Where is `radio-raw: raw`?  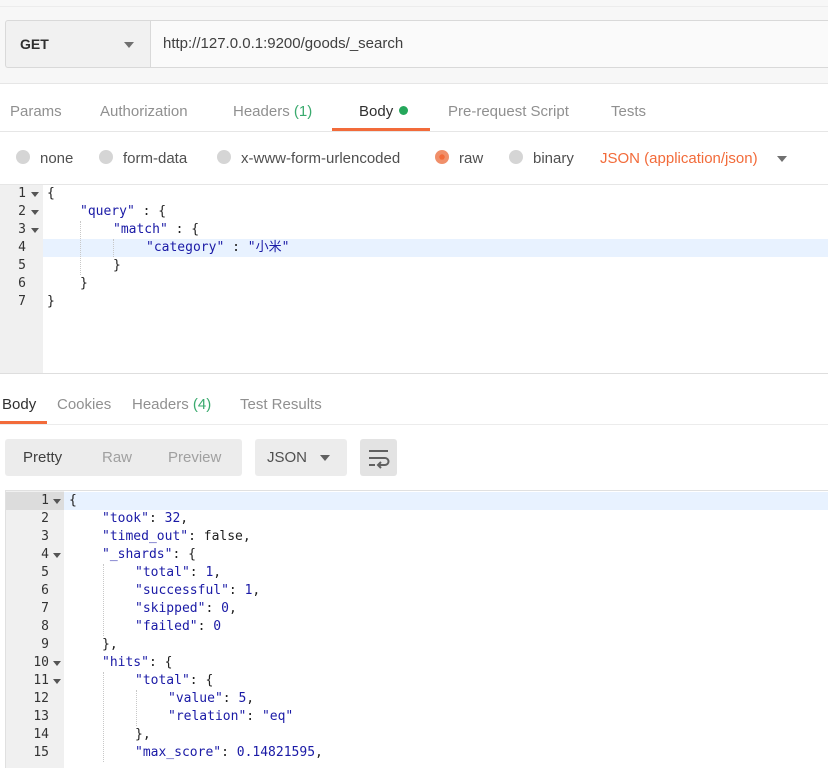
radio-raw: raw is located at coordinates (459, 158).